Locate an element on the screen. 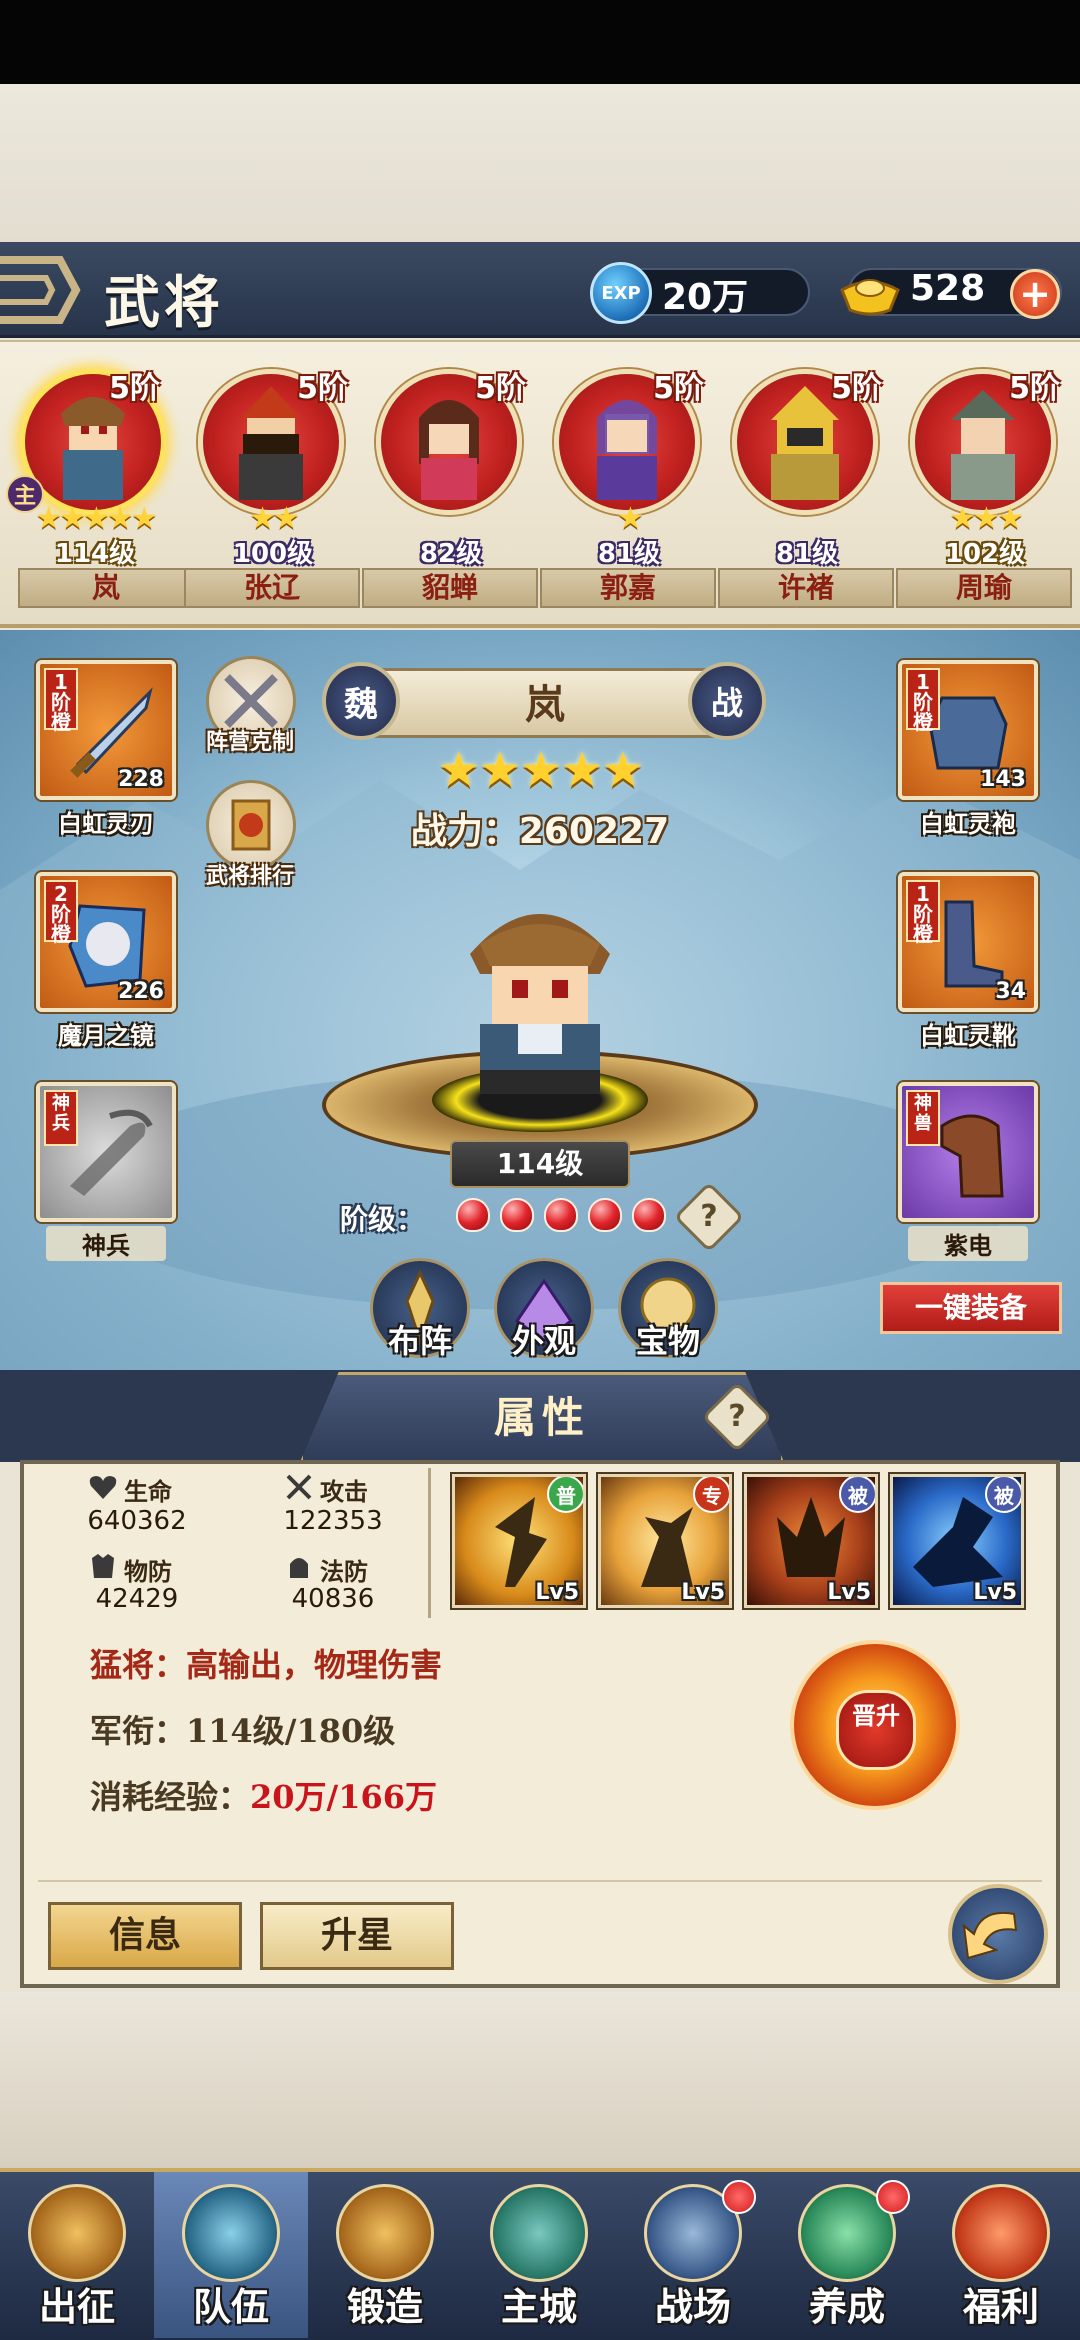  promote-label: 晋升 is located at coordinates (876, 1730).